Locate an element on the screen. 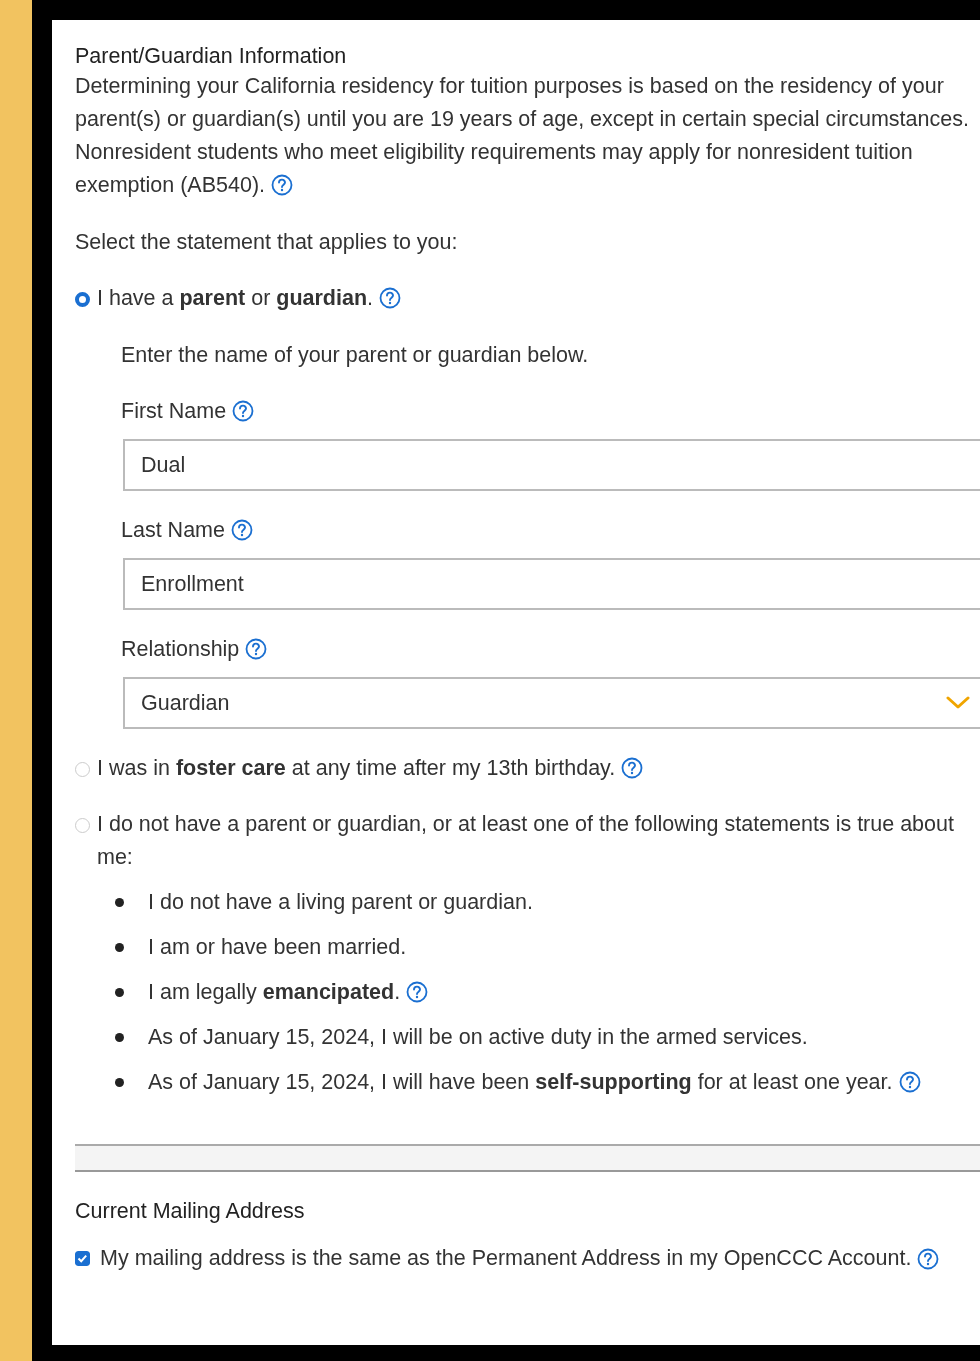 The height and width of the screenshot is (1361, 980). field-label: Relationship is located at coordinates (180, 649).